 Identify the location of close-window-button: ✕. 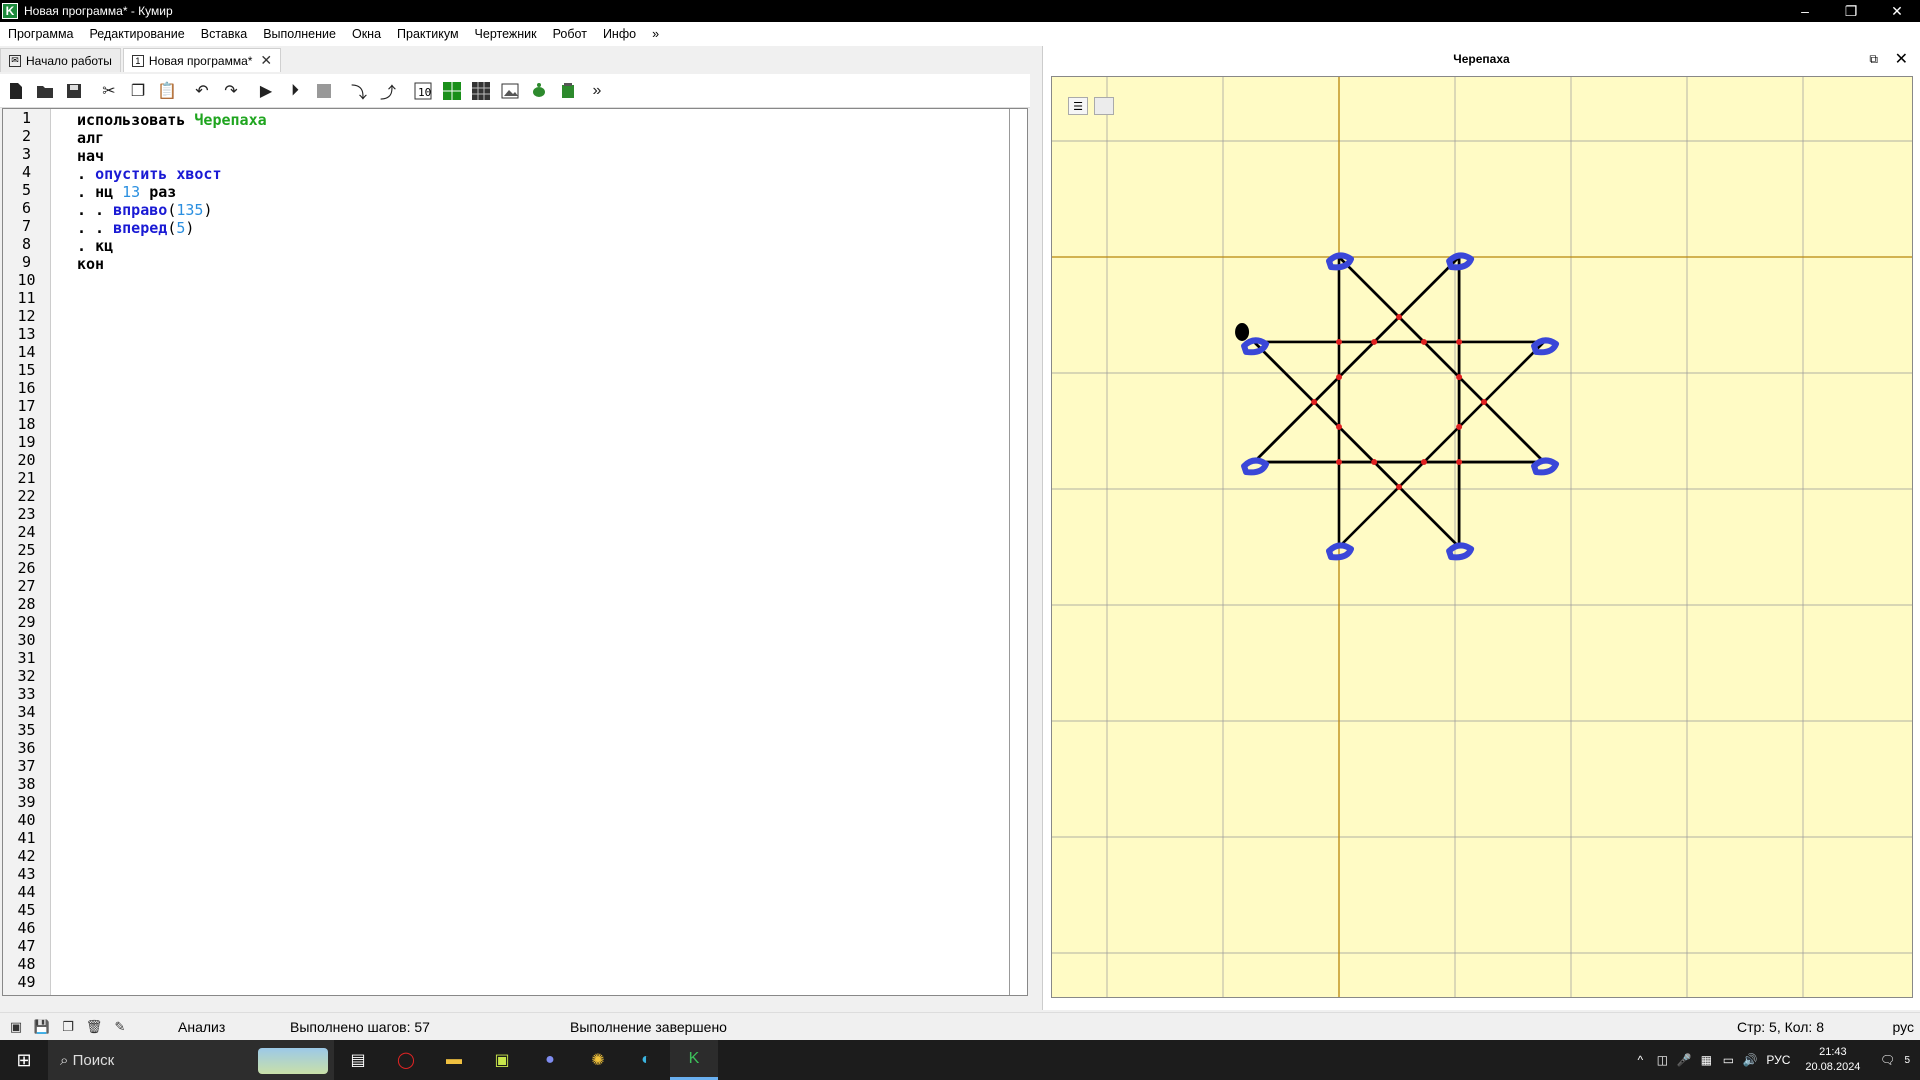
(1897, 11).